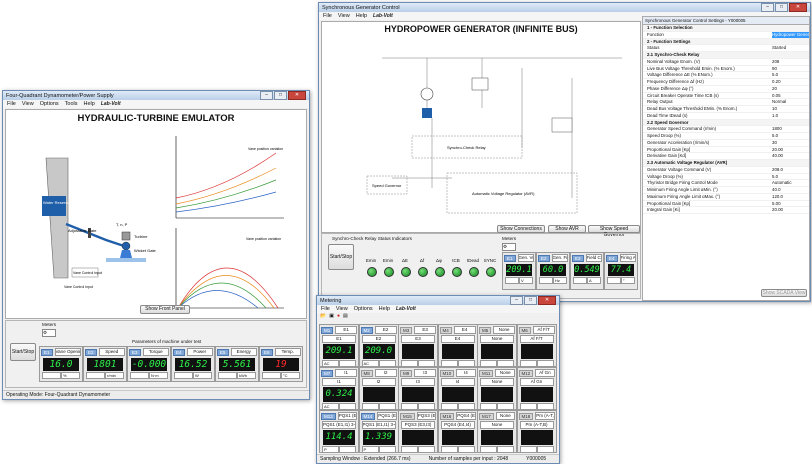 The height and width of the screenshot is (464, 812). I want to click on record-icon: ●, so click(338, 316).